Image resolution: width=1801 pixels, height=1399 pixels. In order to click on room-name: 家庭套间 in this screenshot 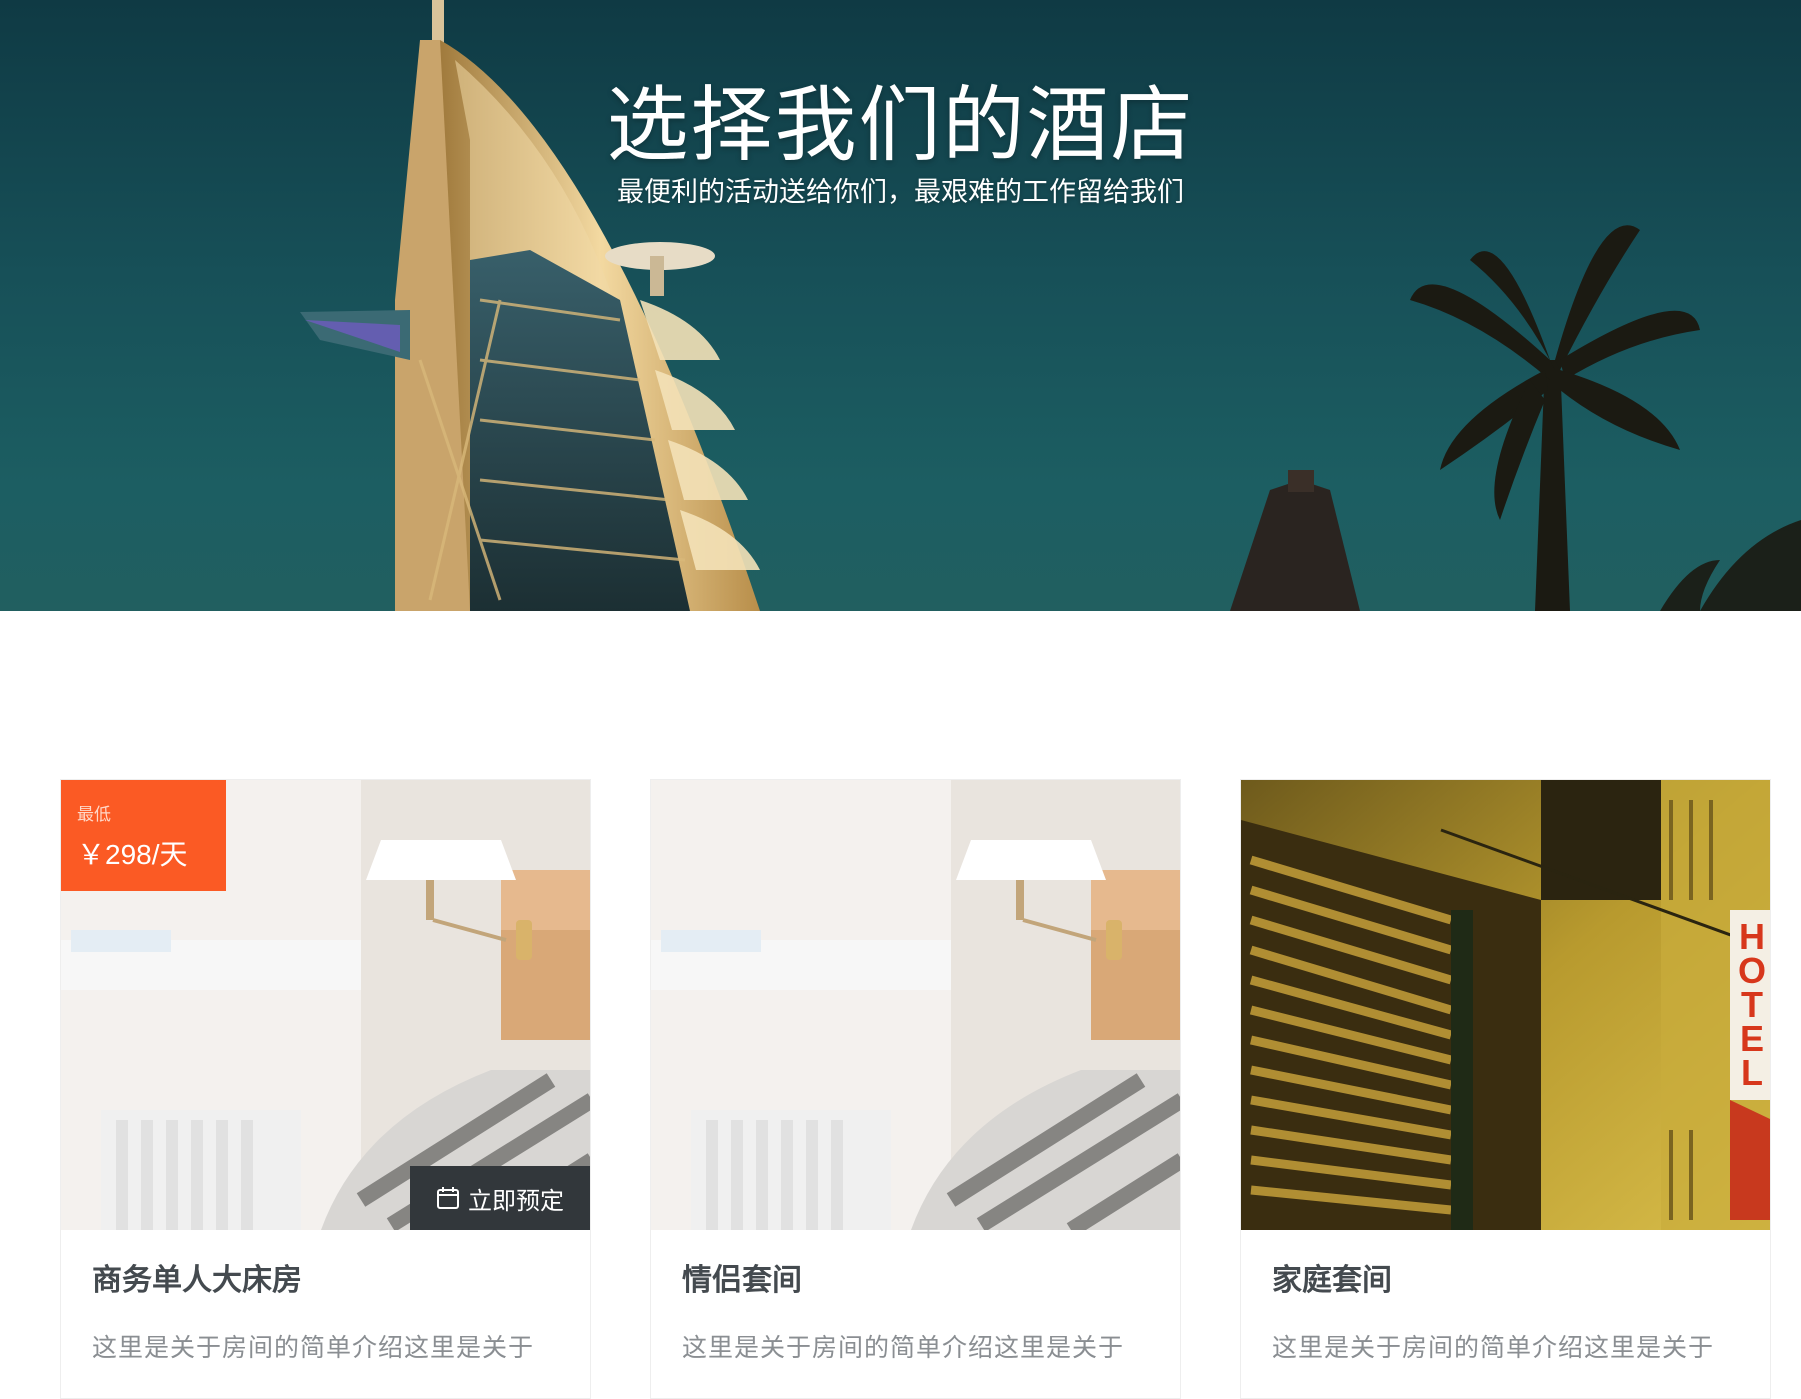, I will do `click(1332, 1277)`.